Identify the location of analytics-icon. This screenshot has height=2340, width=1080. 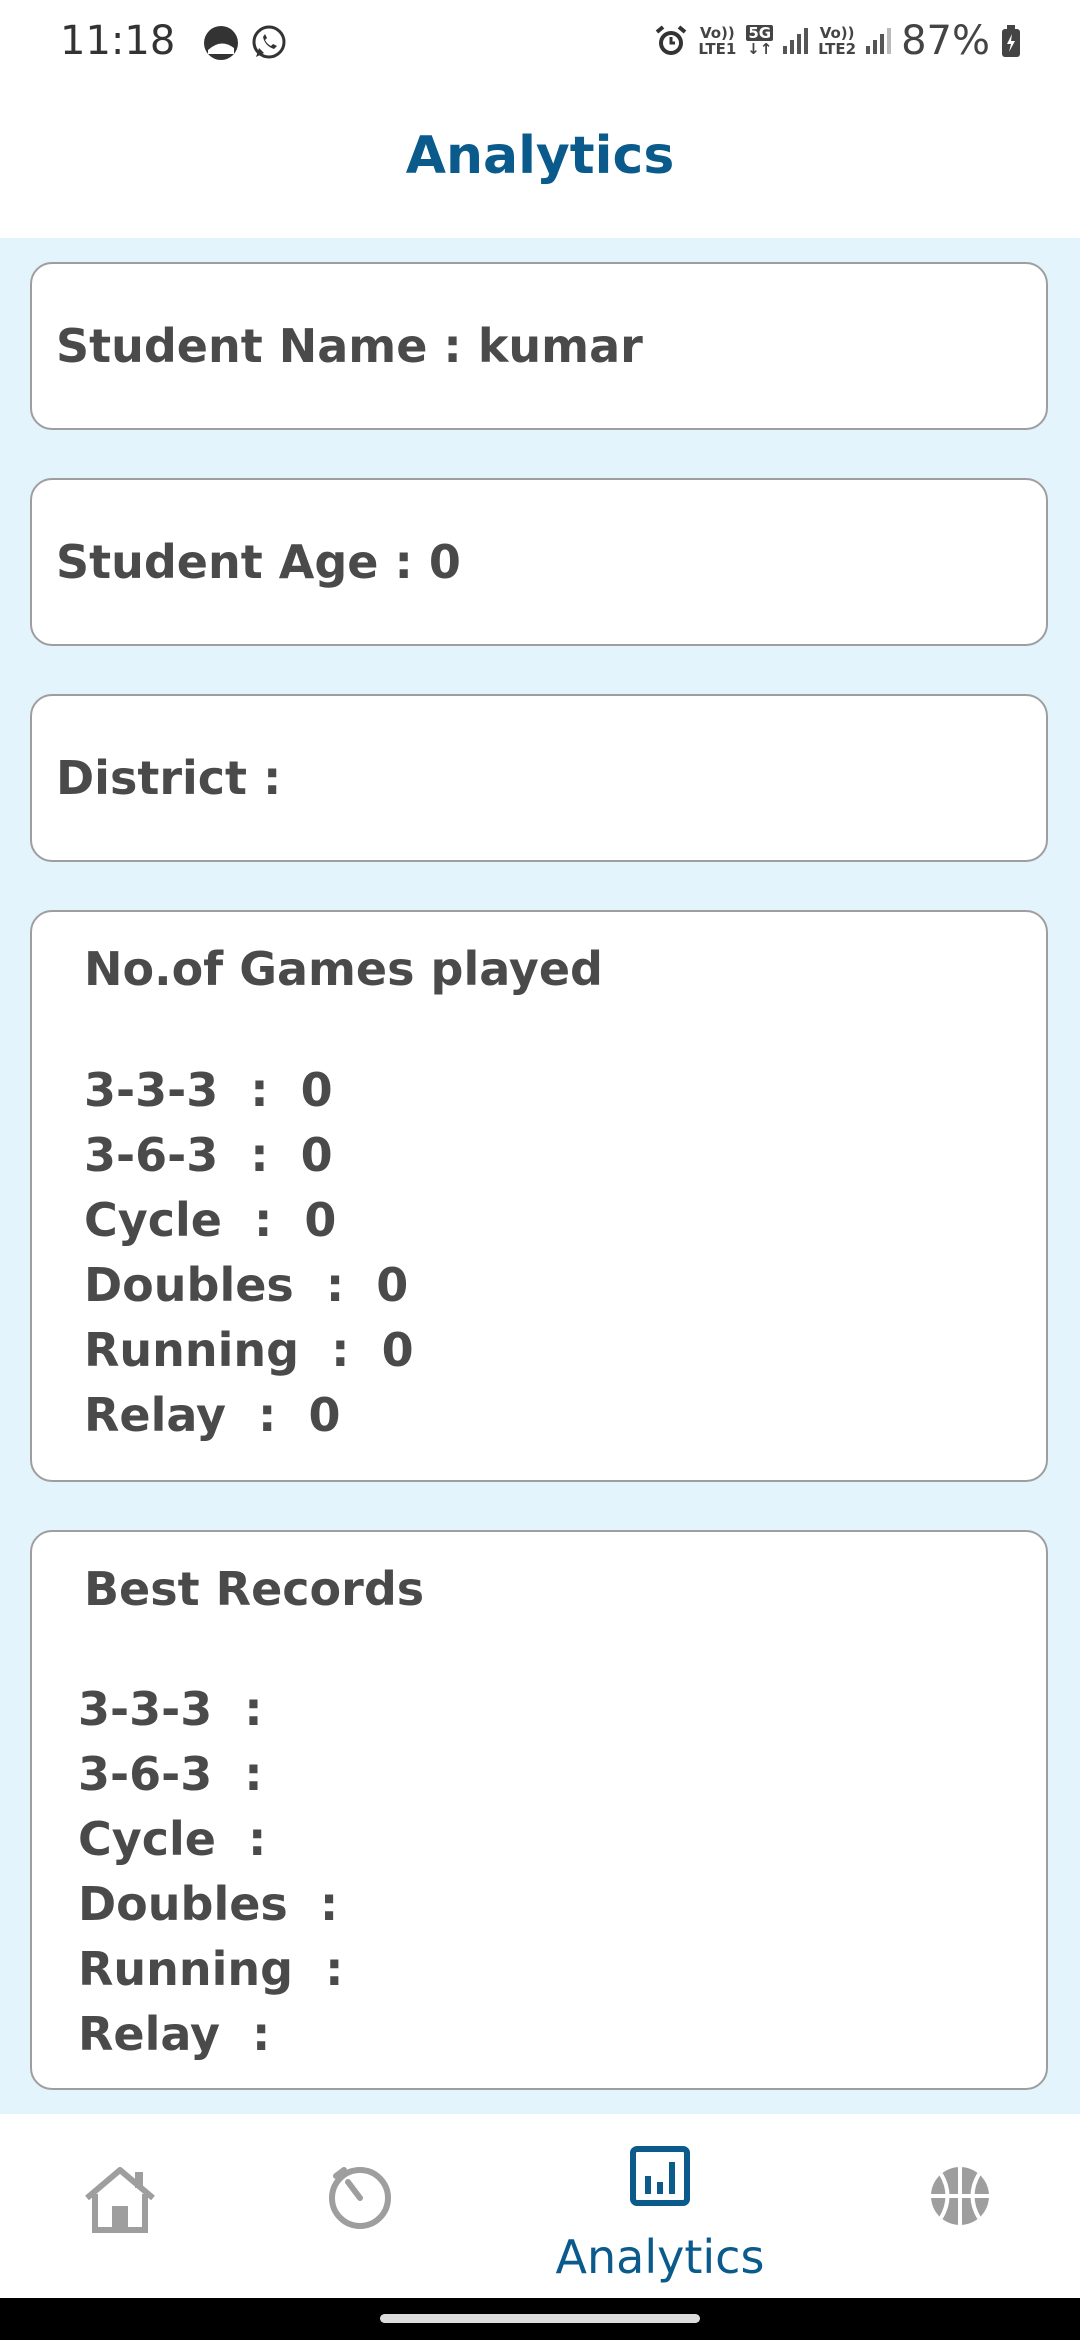
(660, 2176).